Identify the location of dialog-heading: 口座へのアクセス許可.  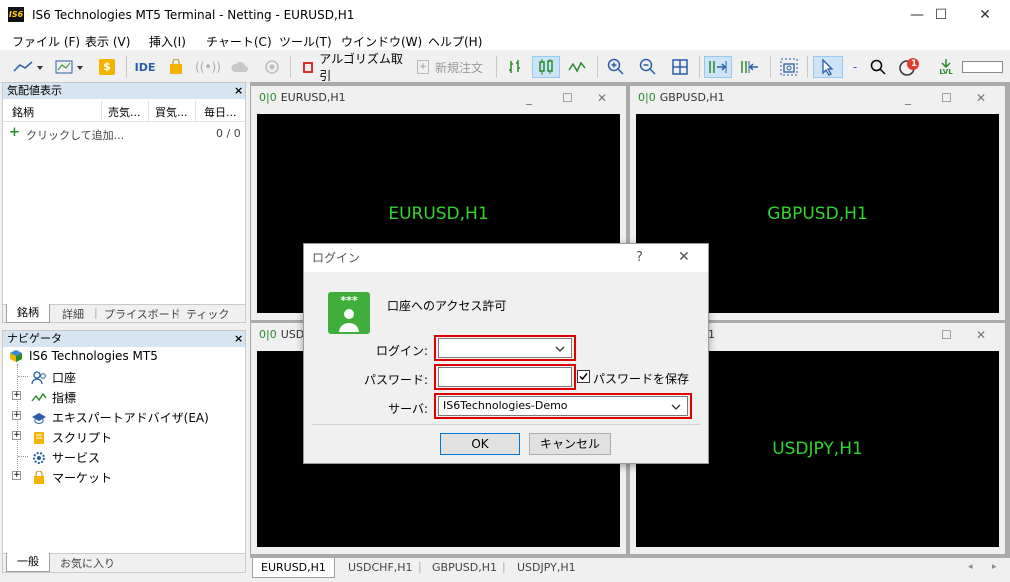
(447, 306).